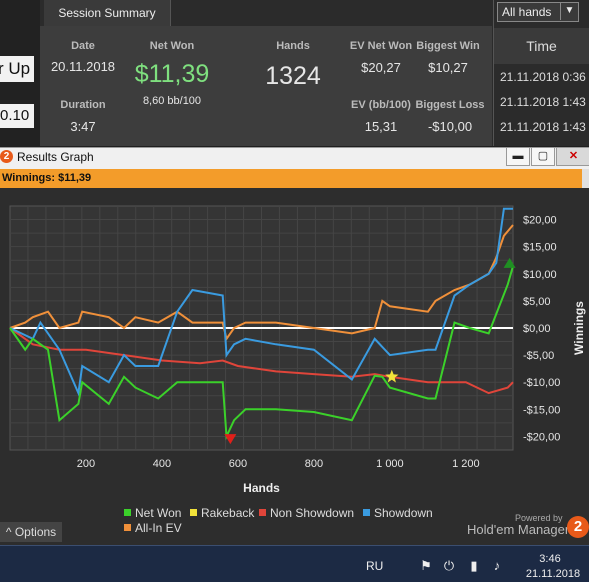 This screenshot has width=589, height=582. I want to click on scrollbar, so click(585, 178).